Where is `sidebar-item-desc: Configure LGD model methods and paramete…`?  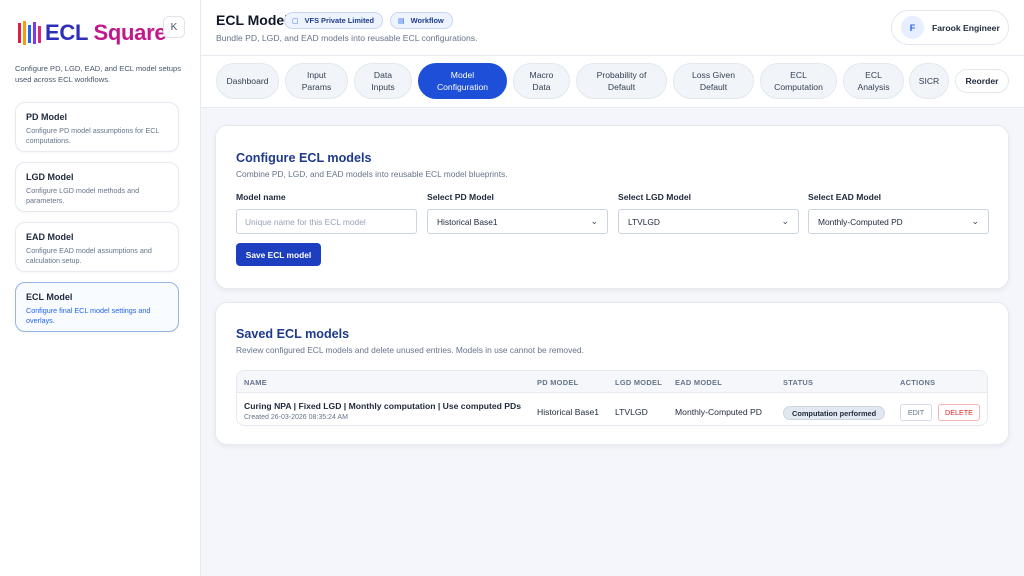 sidebar-item-desc: Configure LGD model methods and paramete… is located at coordinates (83, 195).